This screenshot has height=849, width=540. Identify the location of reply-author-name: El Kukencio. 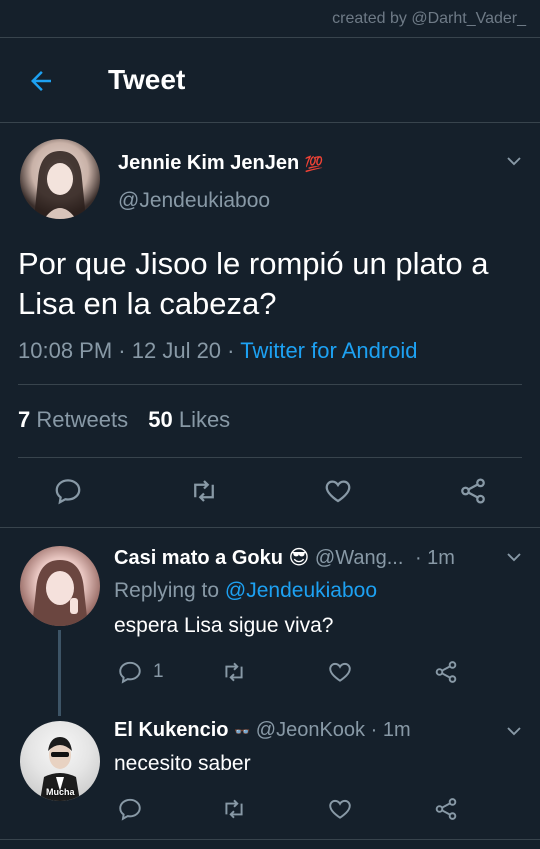
(171, 730).